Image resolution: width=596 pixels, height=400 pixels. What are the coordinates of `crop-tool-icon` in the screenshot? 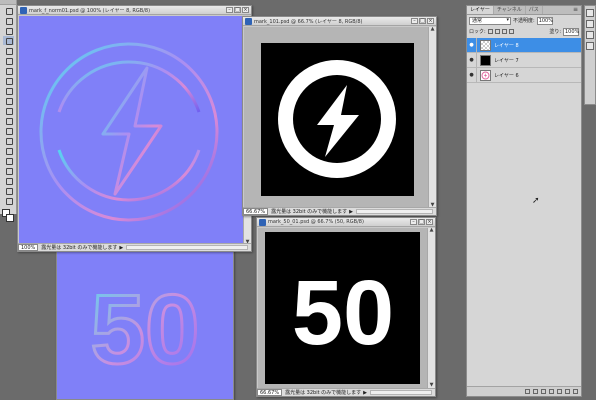 It's located at (8, 50).